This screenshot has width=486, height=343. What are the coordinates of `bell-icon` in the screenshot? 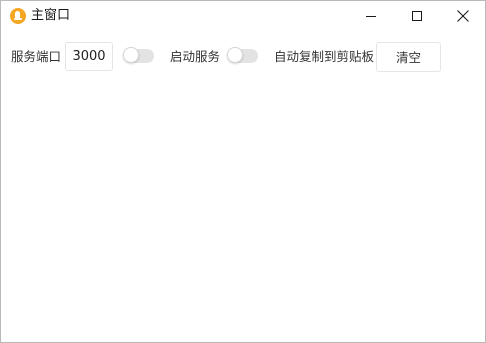 It's located at (18, 16).